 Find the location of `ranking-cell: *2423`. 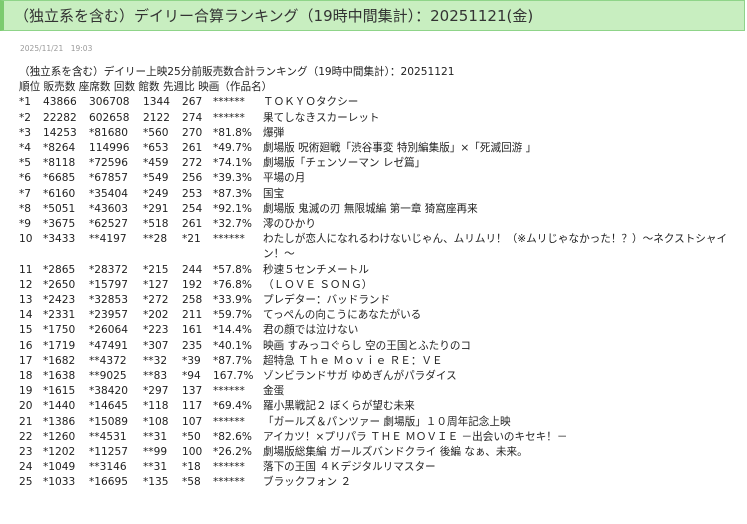

ranking-cell: *2423 is located at coordinates (59, 300).